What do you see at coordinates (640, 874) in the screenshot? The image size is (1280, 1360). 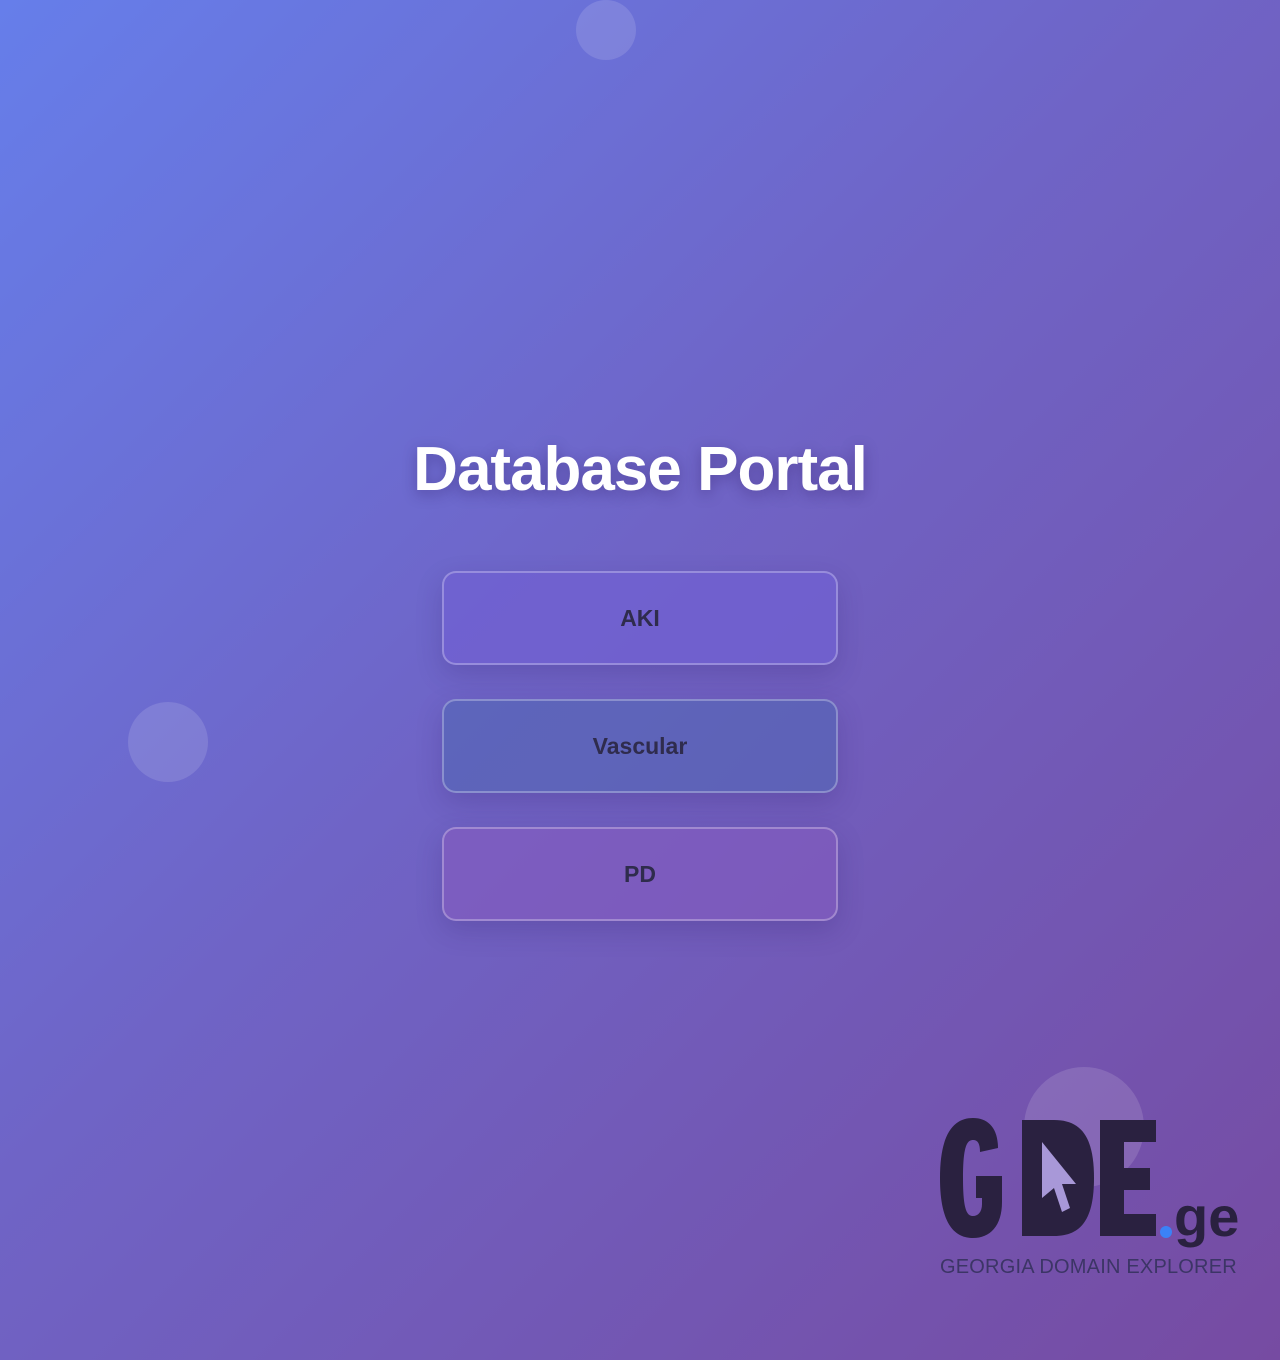 I see `pd-button: PD` at bounding box center [640, 874].